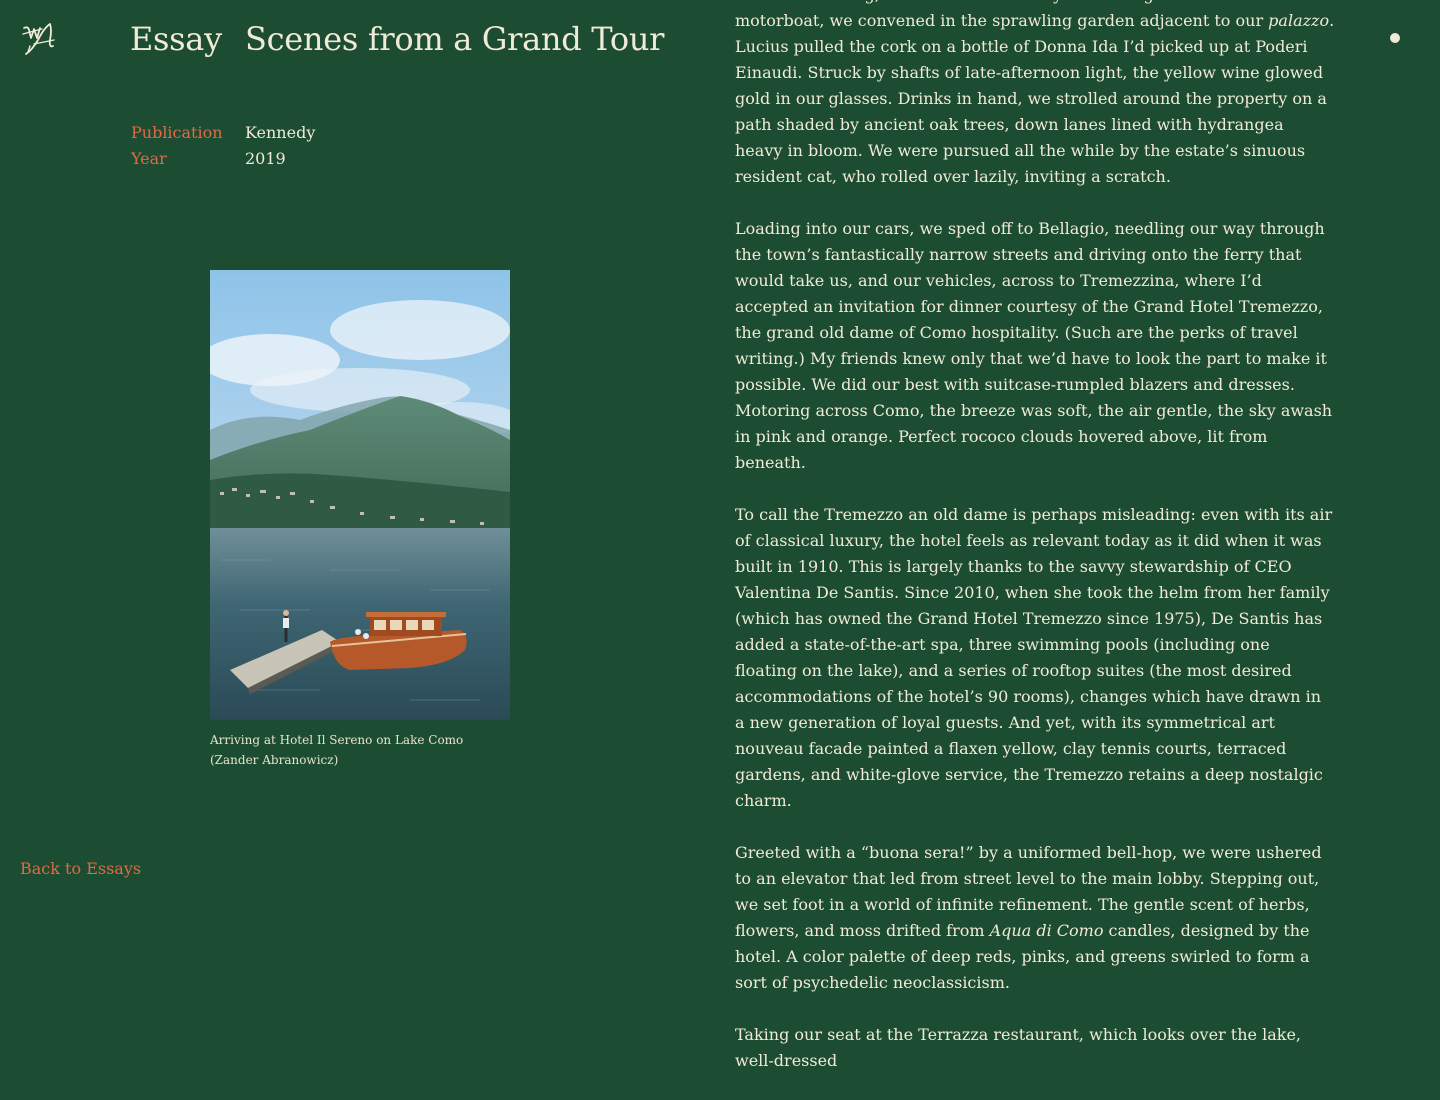 The height and width of the screenshot is (1100, 1440). I want to click on essay-meta: Publication Kennedy Year 2019, so click(223, 146).